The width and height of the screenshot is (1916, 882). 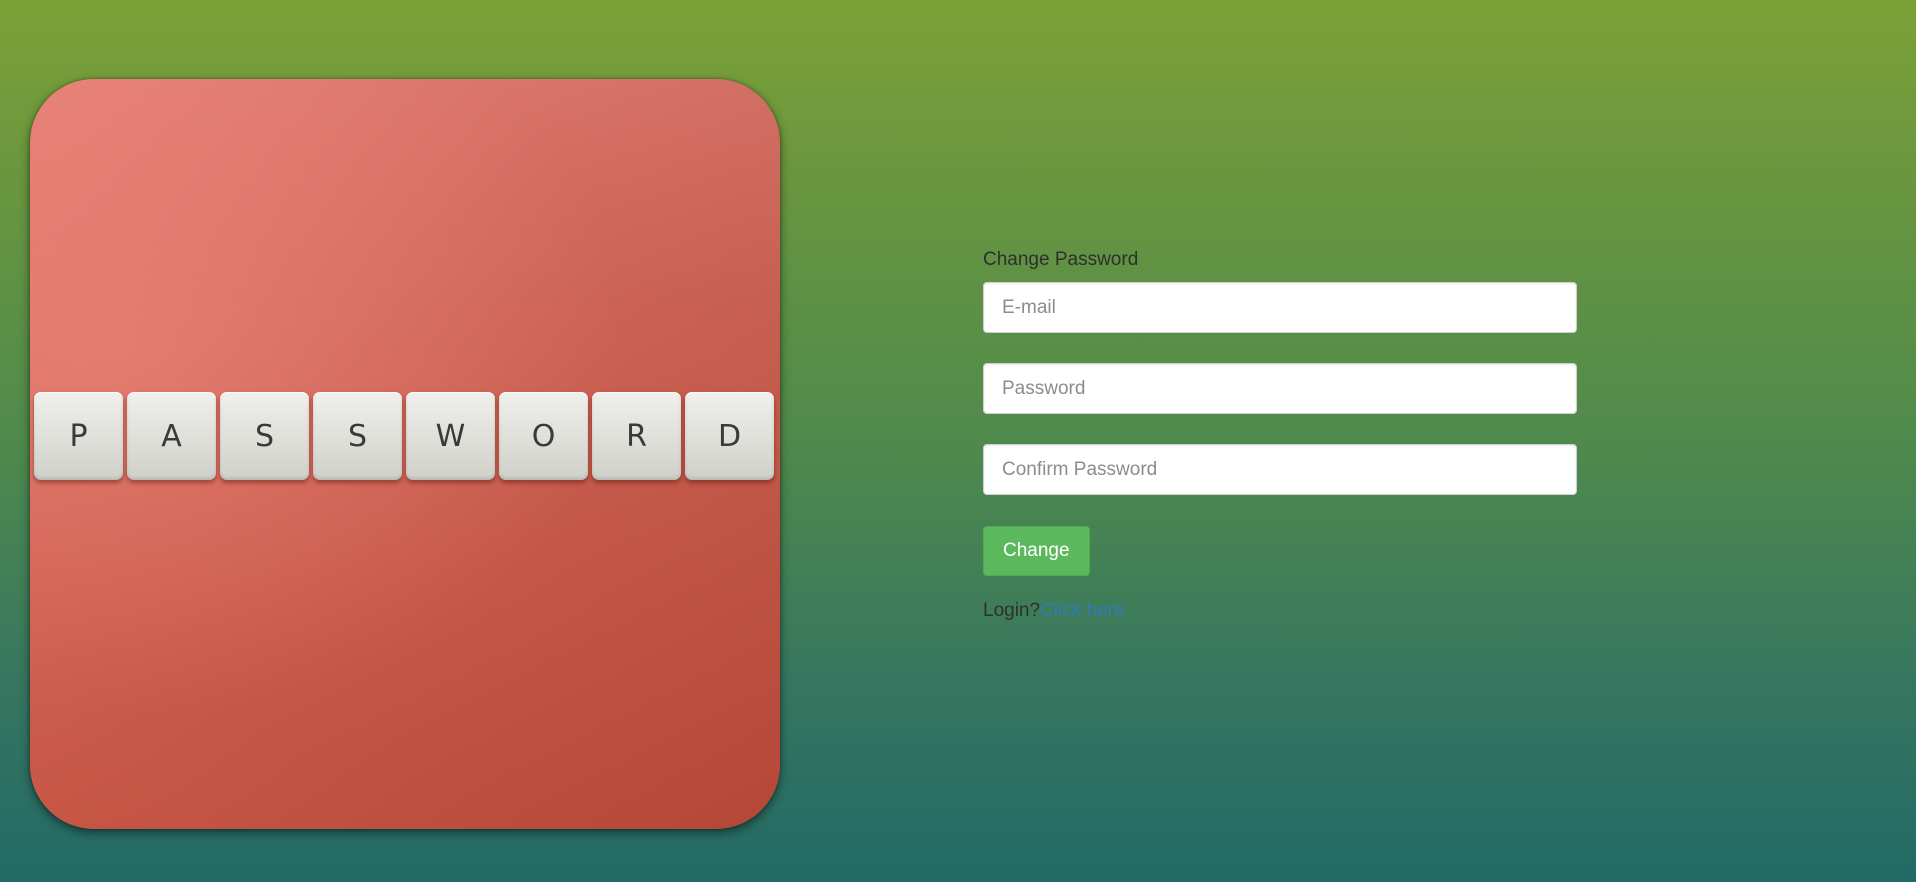 I want to click on change-button: Change, so click(x=1036, y=551).